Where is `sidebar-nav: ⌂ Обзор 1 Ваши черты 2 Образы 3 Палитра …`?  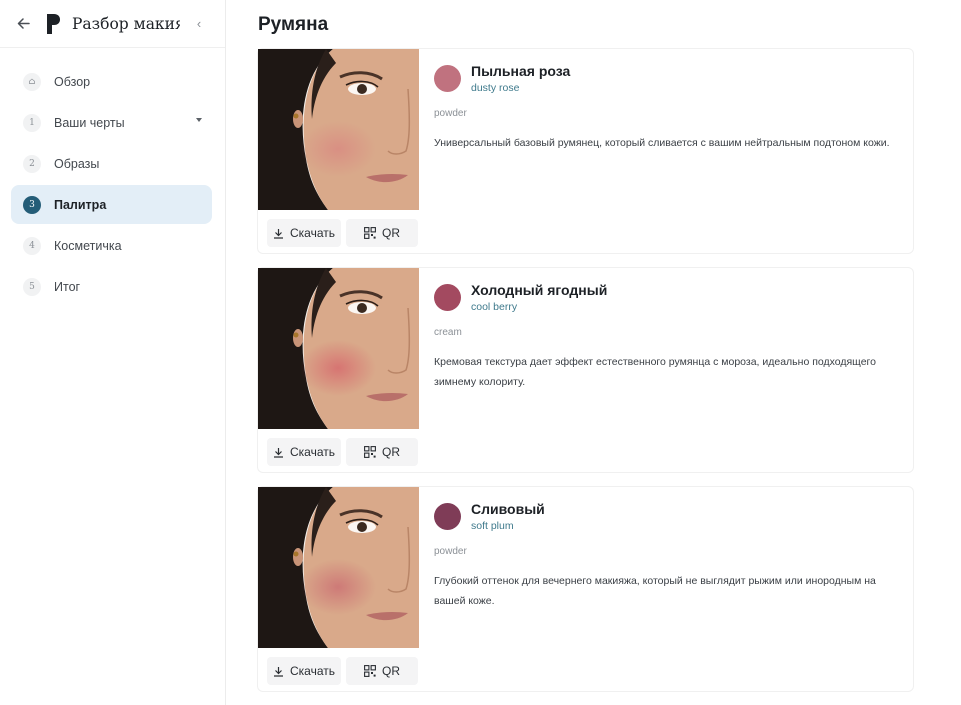
sidebar-nav: ⌂ Обзор 1 Ваши черты 2 Образы 3 Палитра … is located at coordinates (112, 177).